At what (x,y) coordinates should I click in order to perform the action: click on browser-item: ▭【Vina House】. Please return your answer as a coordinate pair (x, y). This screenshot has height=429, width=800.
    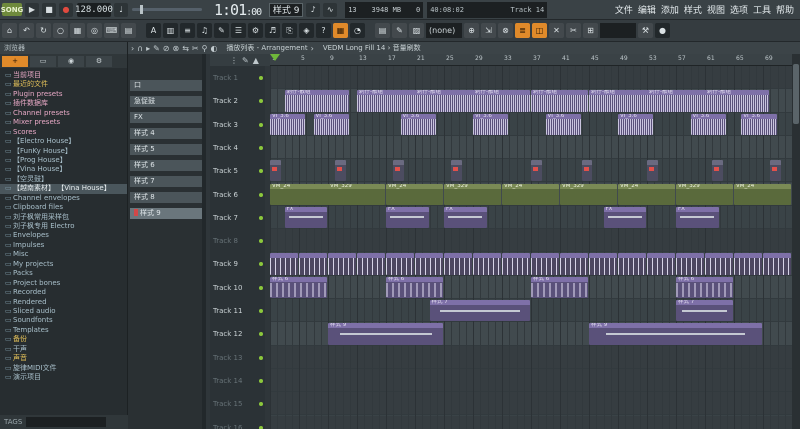
    Looking at the image, I should click on (63, 169).